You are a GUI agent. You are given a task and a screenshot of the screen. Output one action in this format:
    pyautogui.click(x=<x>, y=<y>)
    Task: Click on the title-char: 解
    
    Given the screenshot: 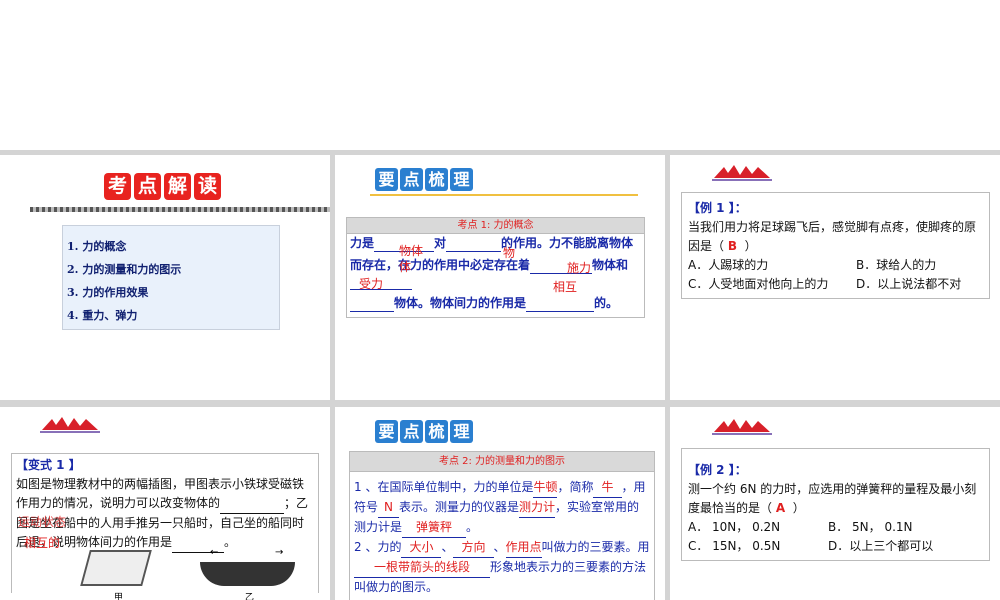 What is the action you would take?
    pyautogui.click(x=177, y=186)
    